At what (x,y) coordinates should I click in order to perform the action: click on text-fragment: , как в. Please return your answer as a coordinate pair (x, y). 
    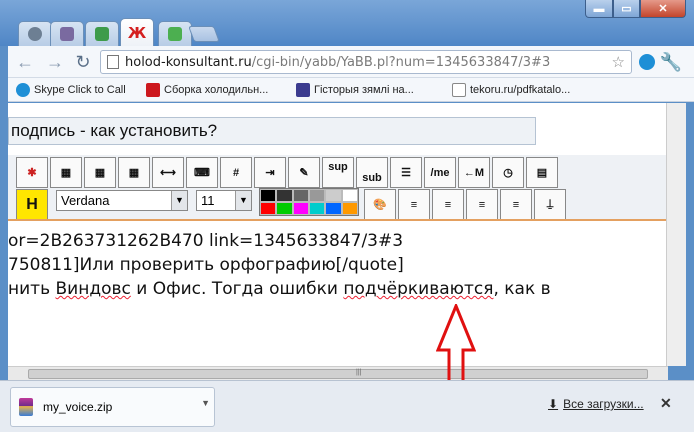
    Looking at the image, I should click on (522, 289).